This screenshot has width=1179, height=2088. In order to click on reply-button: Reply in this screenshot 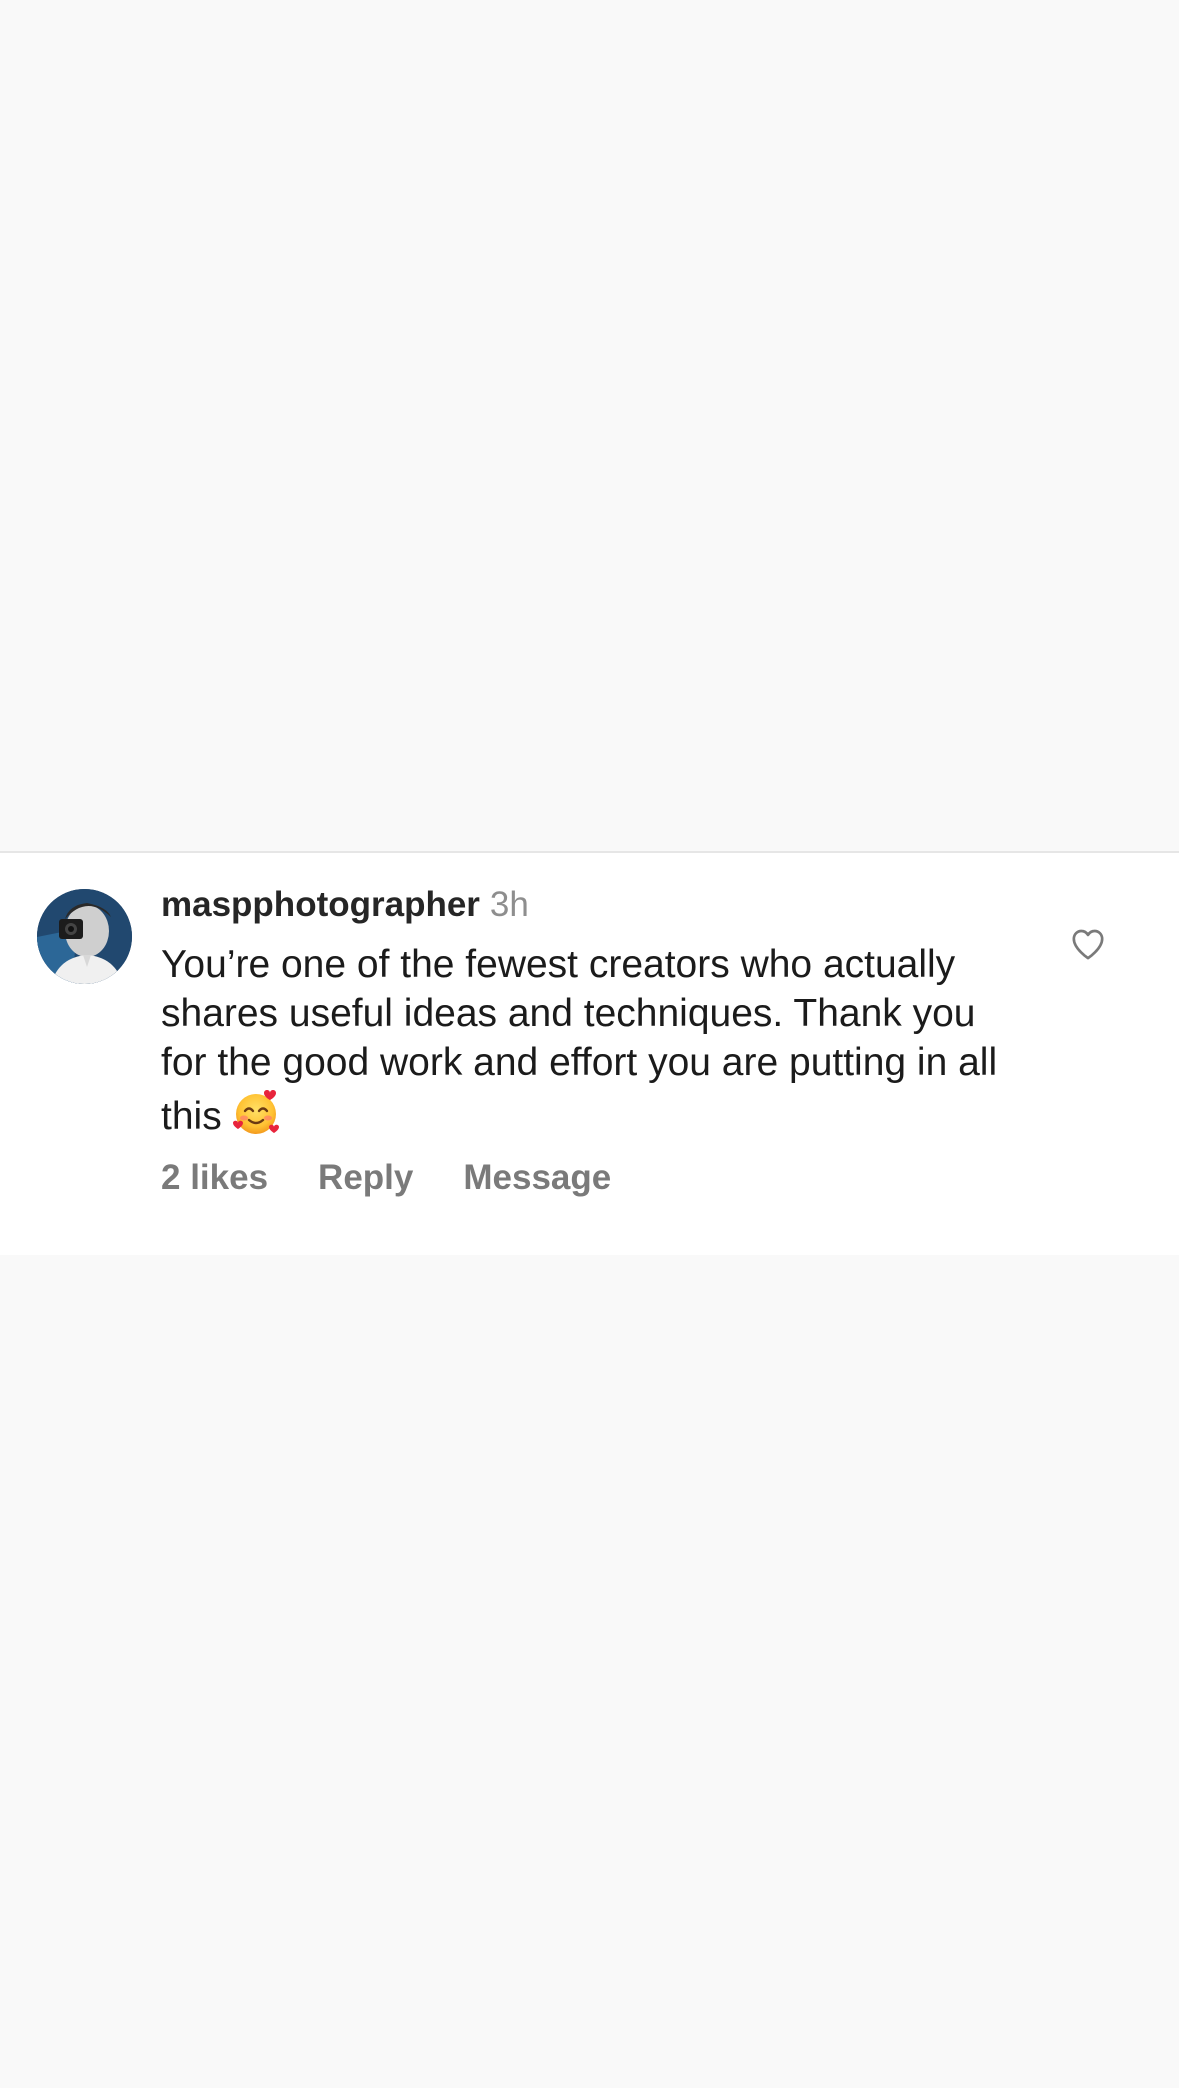, I will do `click(365, 1178)`.